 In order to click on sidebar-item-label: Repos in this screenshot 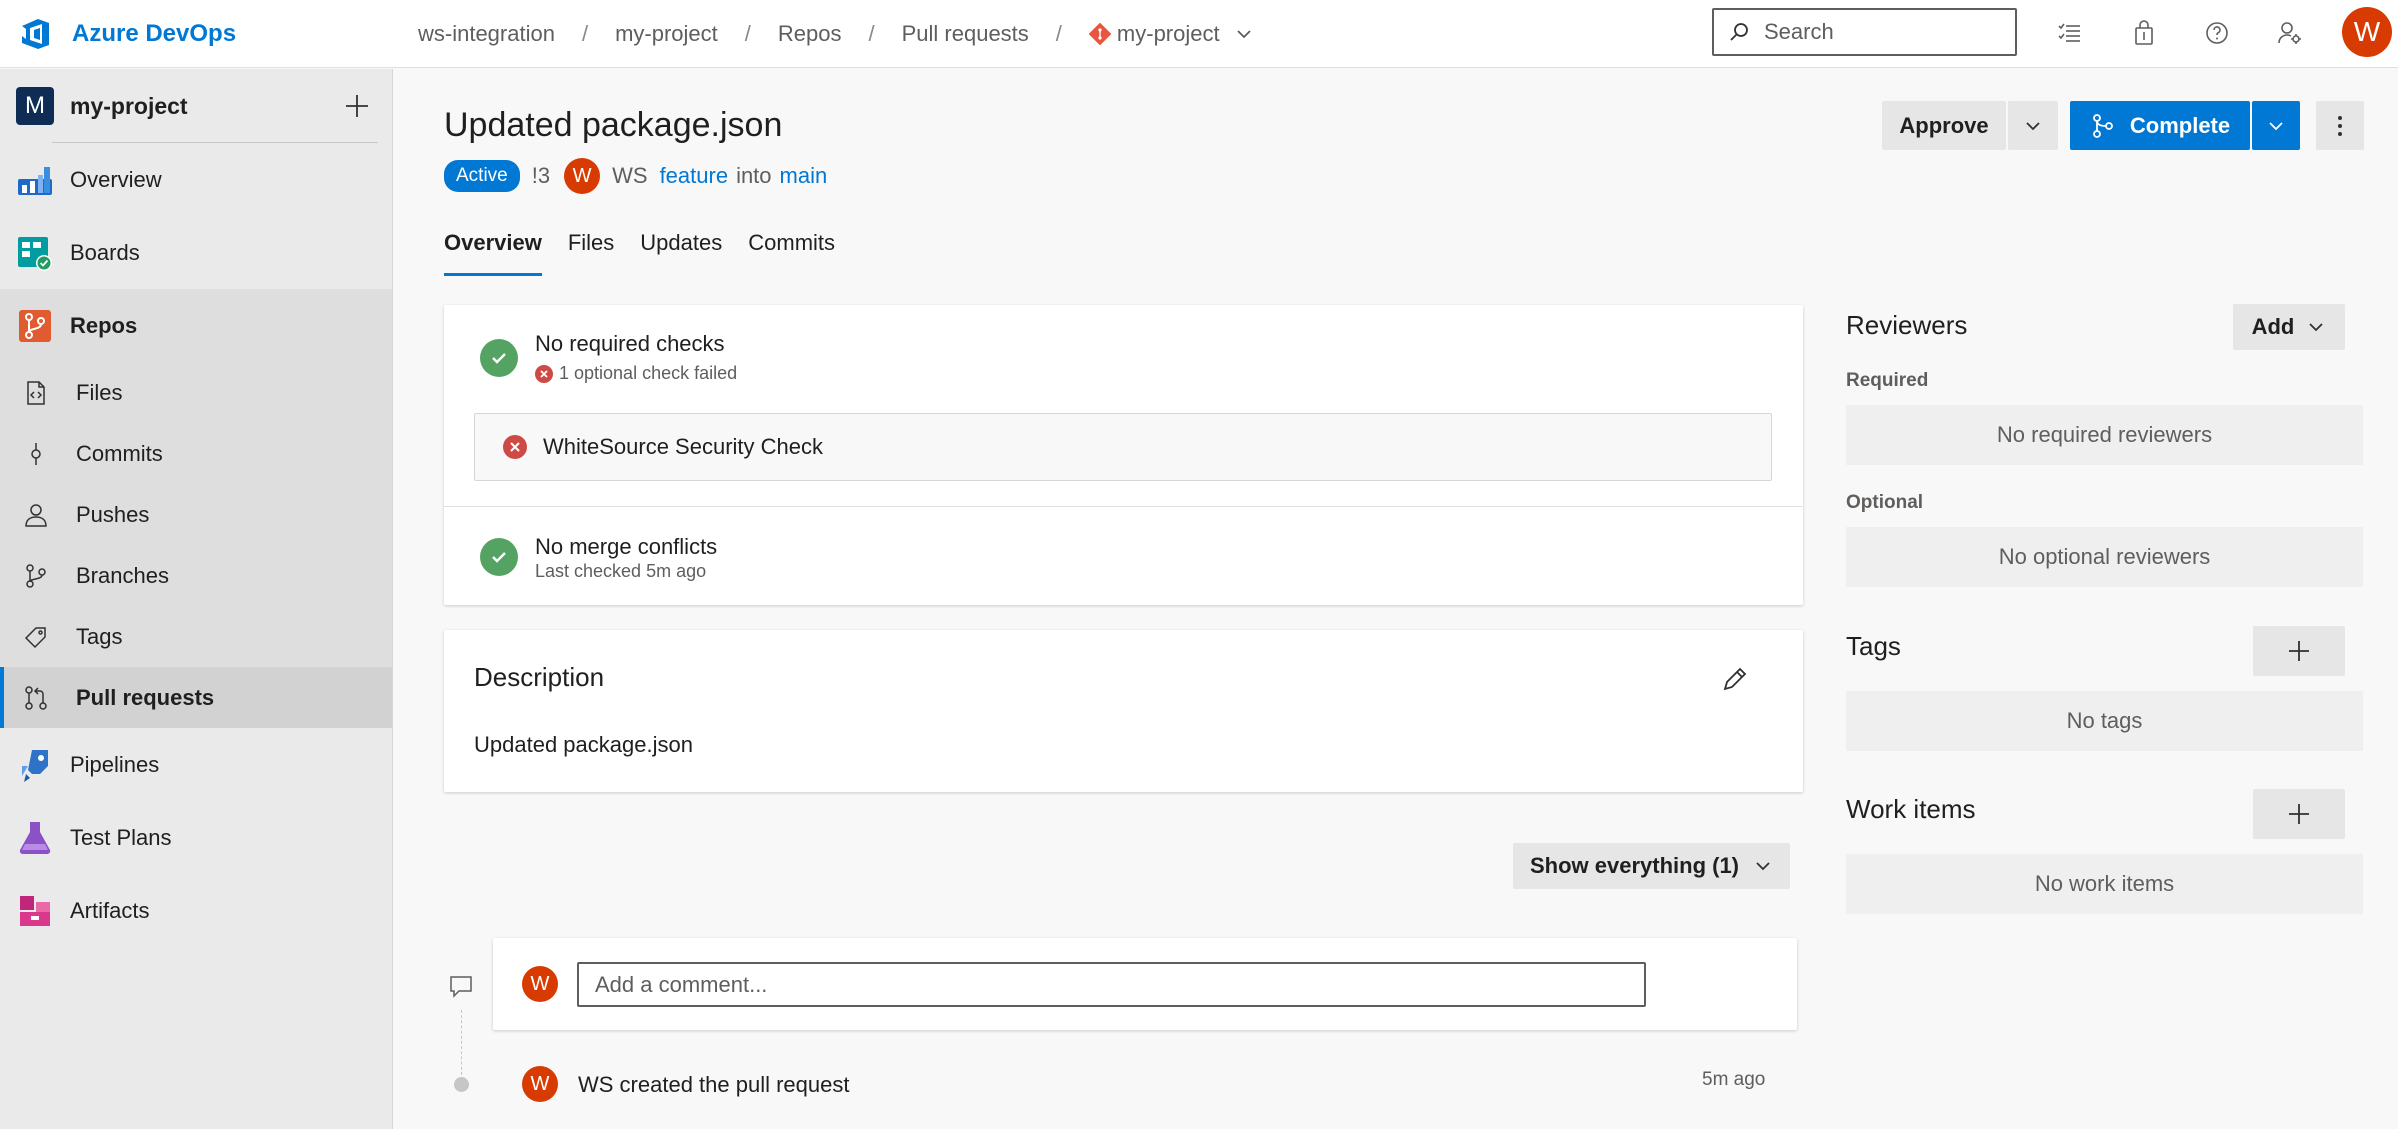, I will do `click(104, 325)`.